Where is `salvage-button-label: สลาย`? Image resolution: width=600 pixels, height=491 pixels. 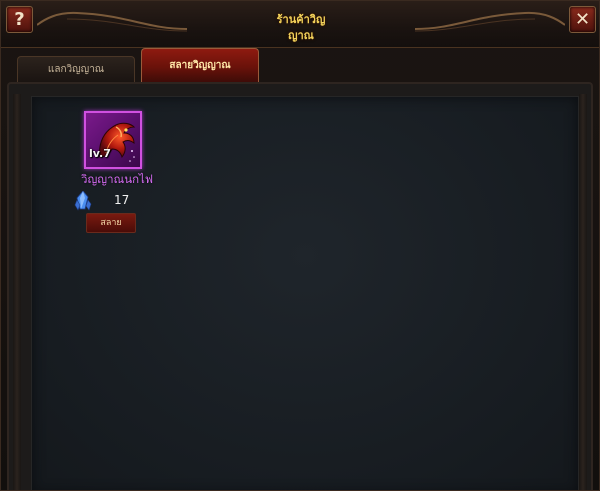 salvage-button-label: สลาย is located at coordinates (111, 223).